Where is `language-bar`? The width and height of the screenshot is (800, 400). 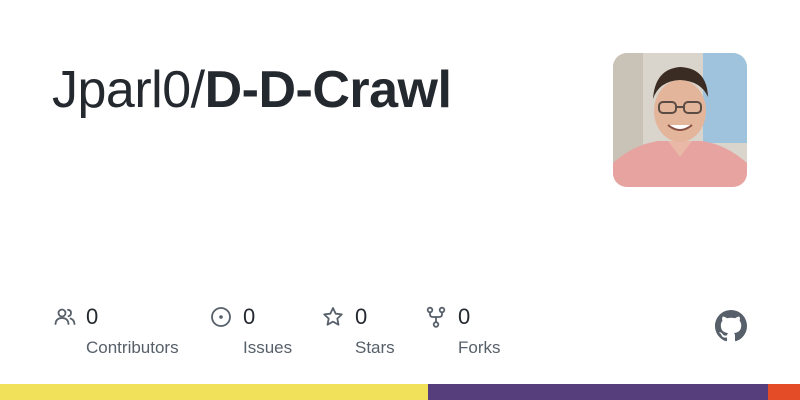
language-bar is located at coordinates (400, 392).